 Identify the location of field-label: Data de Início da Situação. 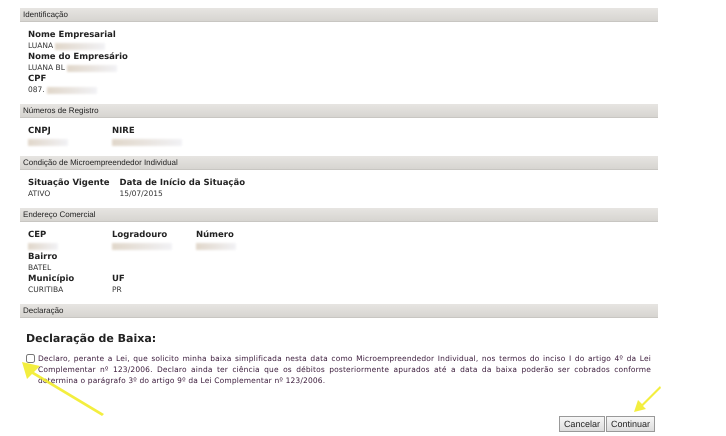
(183, 183).